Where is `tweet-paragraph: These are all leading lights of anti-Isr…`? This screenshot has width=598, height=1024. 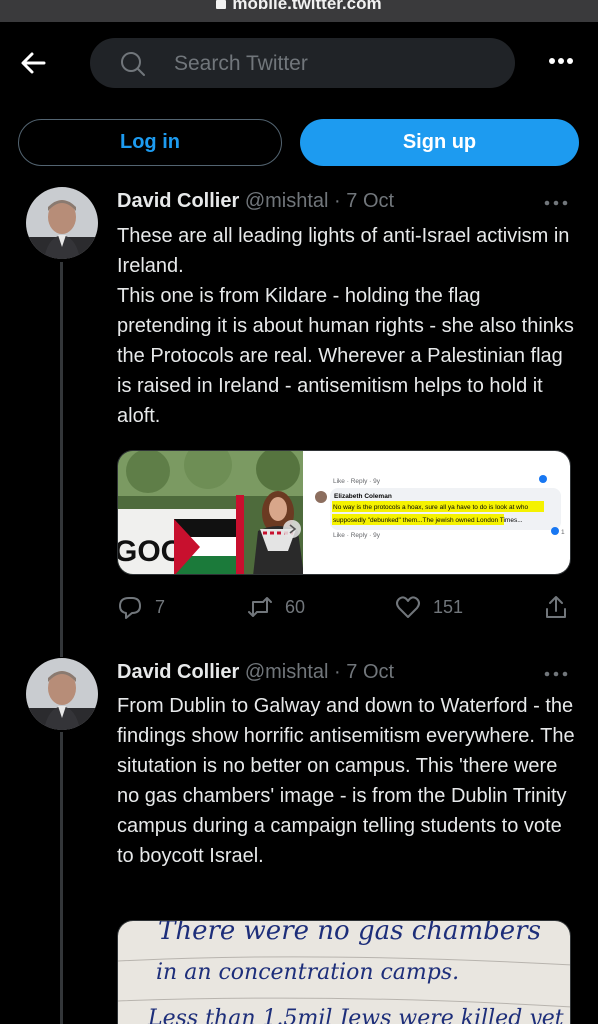
tweet-paragraph: These are all leading lights of anti-Isr… is located at coordinates (343, 251).